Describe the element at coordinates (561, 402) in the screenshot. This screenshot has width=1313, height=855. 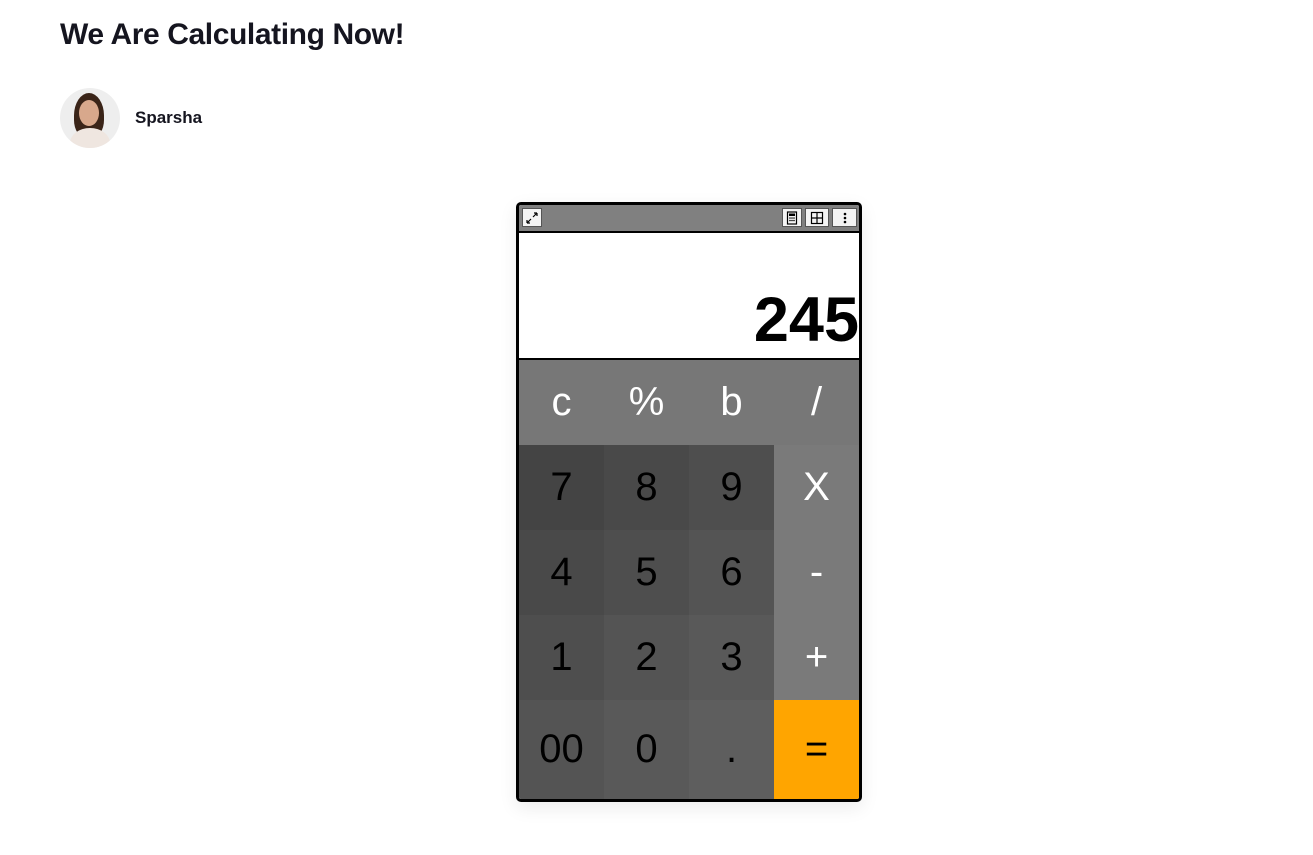
I see `clear-button: c` at that location.